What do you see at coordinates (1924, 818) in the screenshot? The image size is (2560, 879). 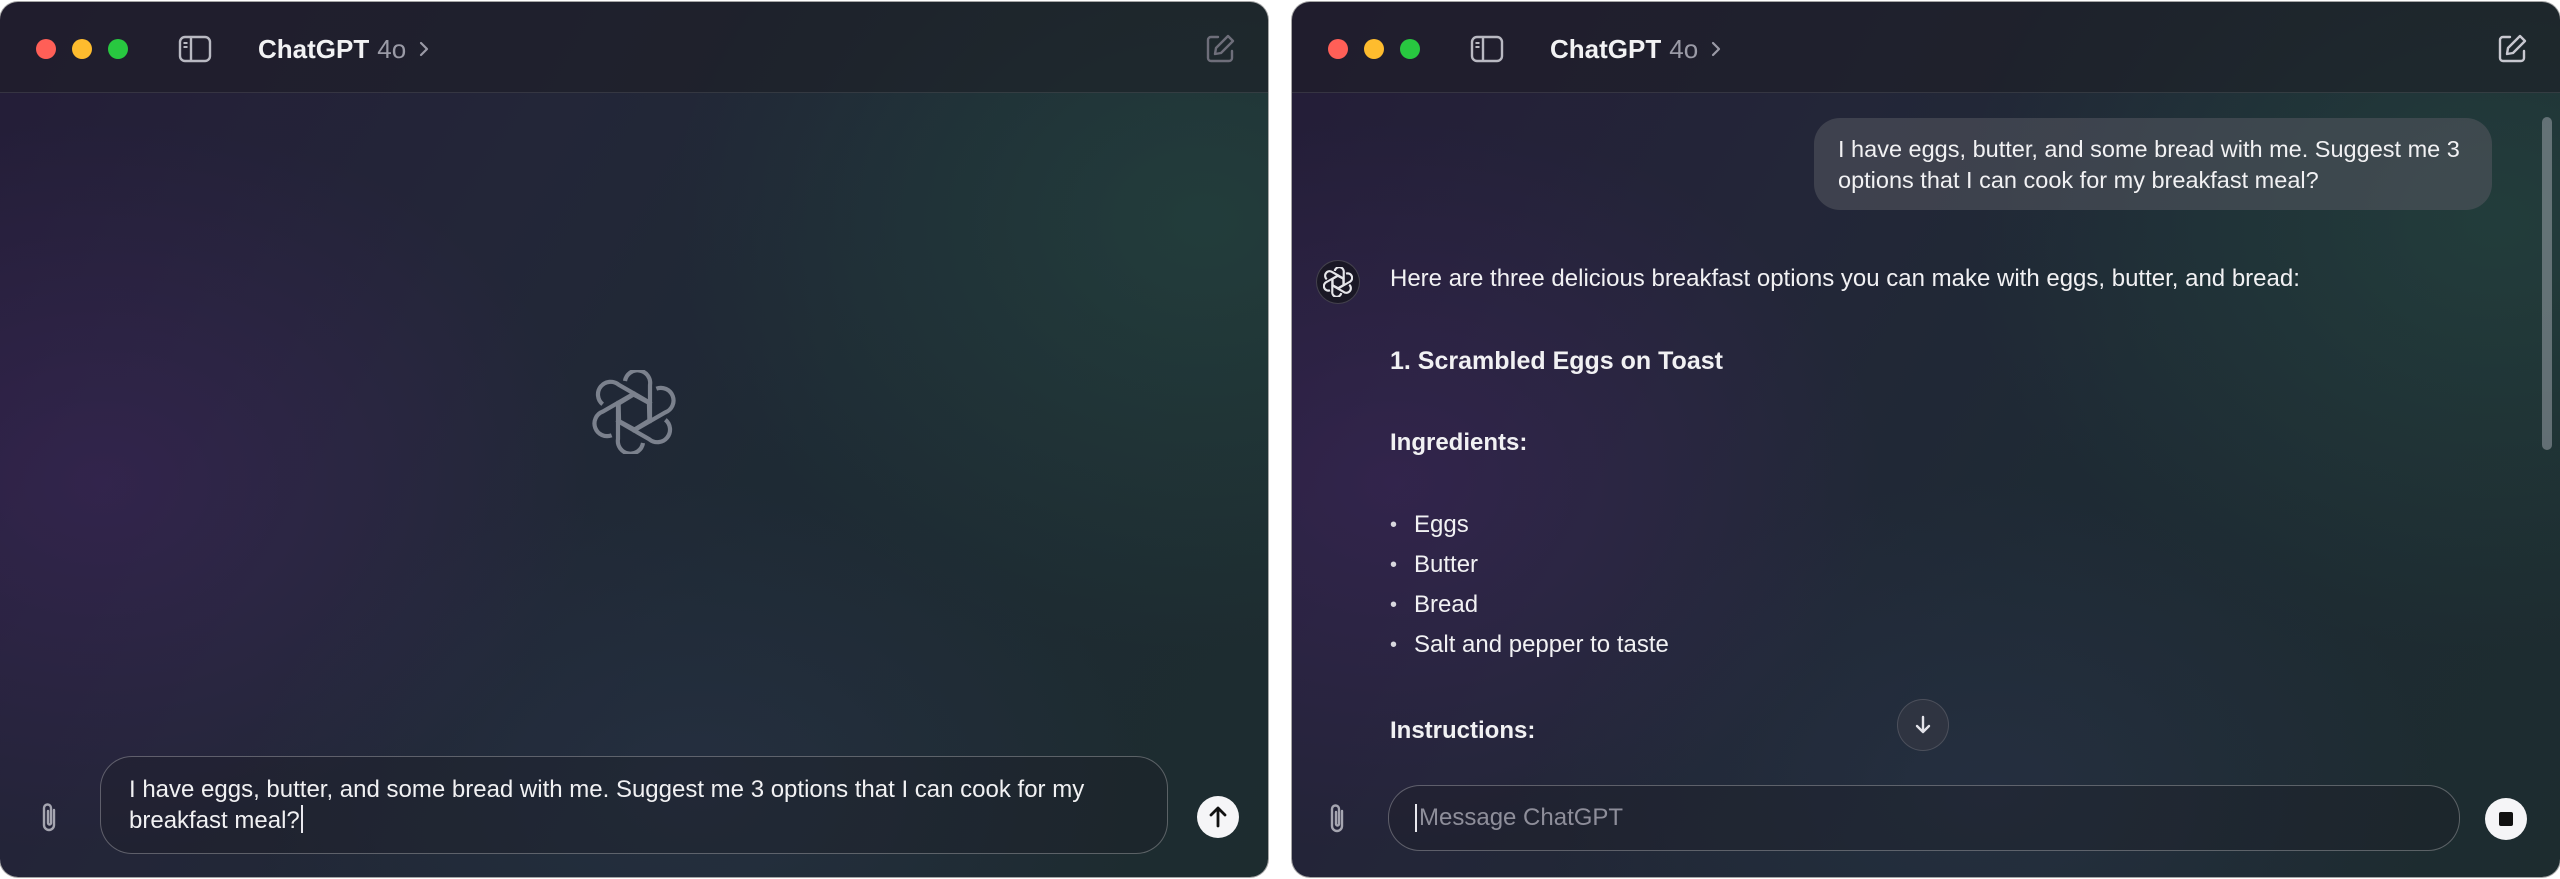 I see `message-input: Message ChatGPT` at bounding box center [1924, 818].